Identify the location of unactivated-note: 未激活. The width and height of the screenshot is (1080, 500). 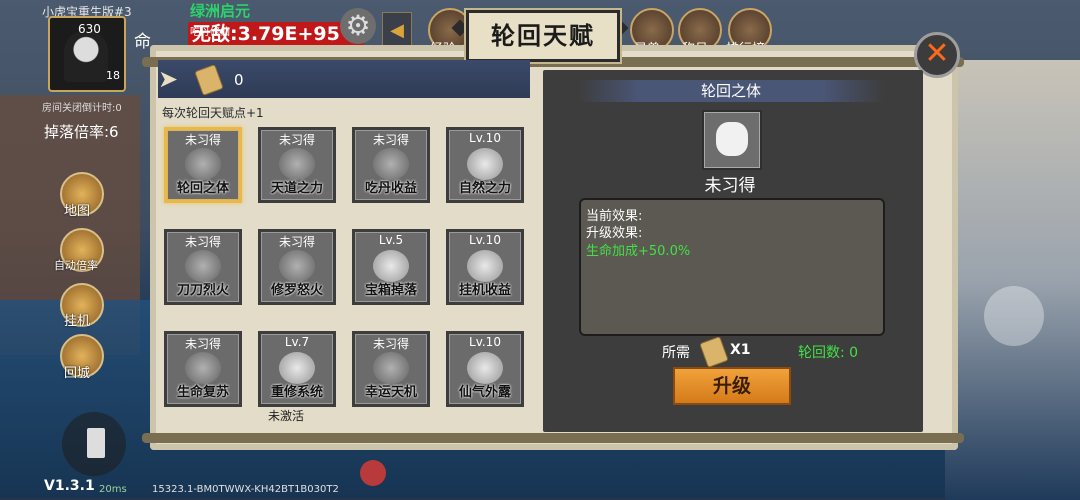
(286, 416).